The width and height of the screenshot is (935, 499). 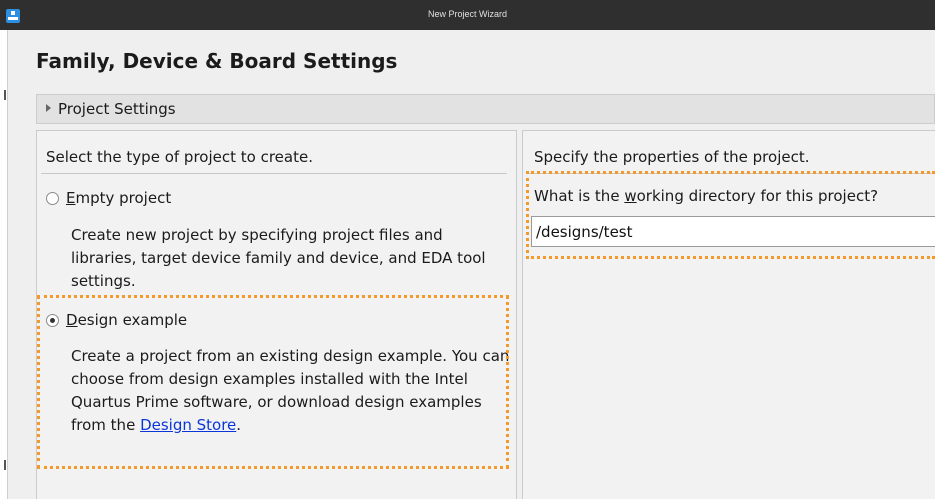 What do you see at coordinates (4, 264) in the screenshot?
I see `left-window-edge` at bounding box center [4, 264].